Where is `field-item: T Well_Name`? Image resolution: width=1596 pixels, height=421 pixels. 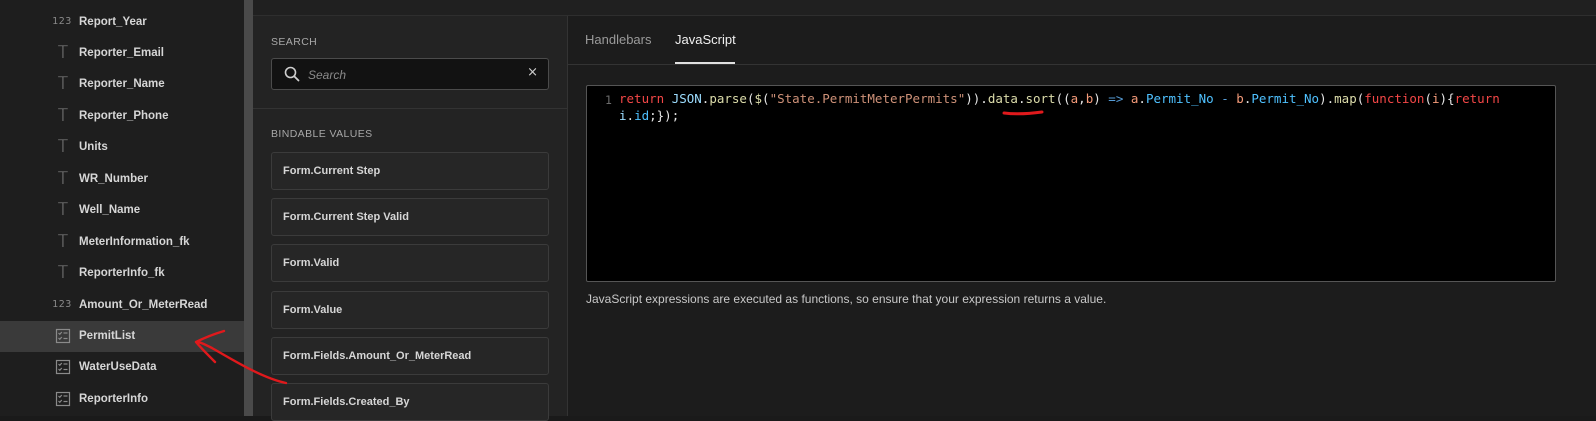 field-item: T Well_Name is located at coordinates (122, 210).